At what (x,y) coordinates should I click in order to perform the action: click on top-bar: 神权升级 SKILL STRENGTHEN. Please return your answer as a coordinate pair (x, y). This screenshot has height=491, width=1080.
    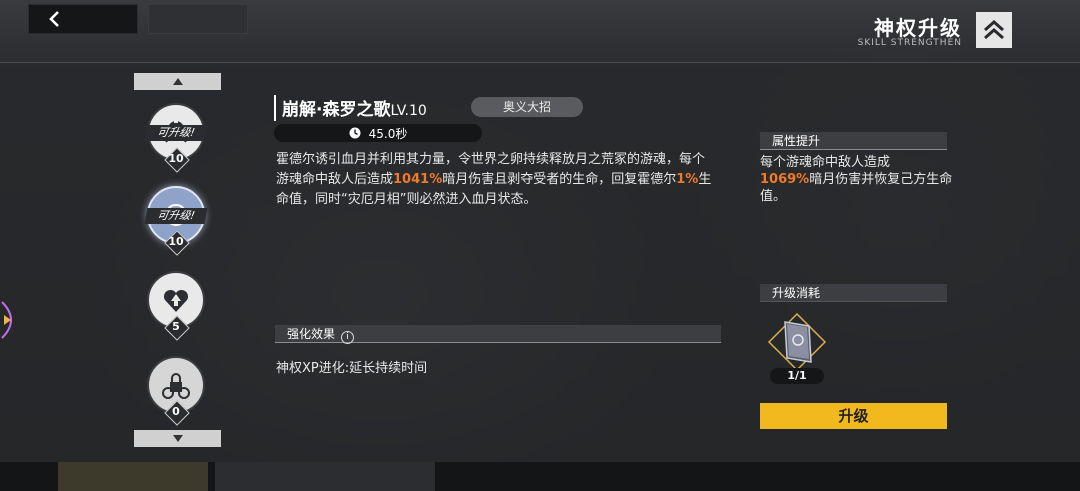
    Looking at the image, I should click on (540, 31).